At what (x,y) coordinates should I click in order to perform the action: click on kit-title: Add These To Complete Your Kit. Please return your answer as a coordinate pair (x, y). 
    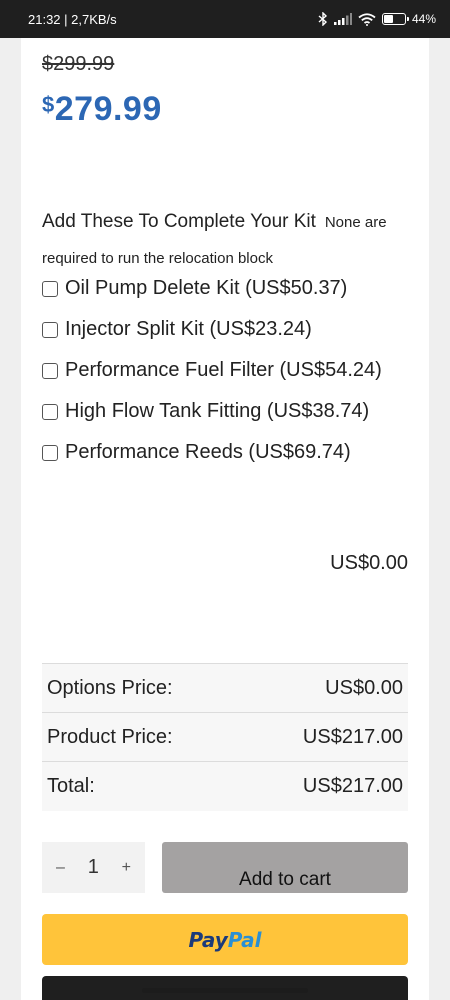
    Looking at the image, I should click on (179, 221).